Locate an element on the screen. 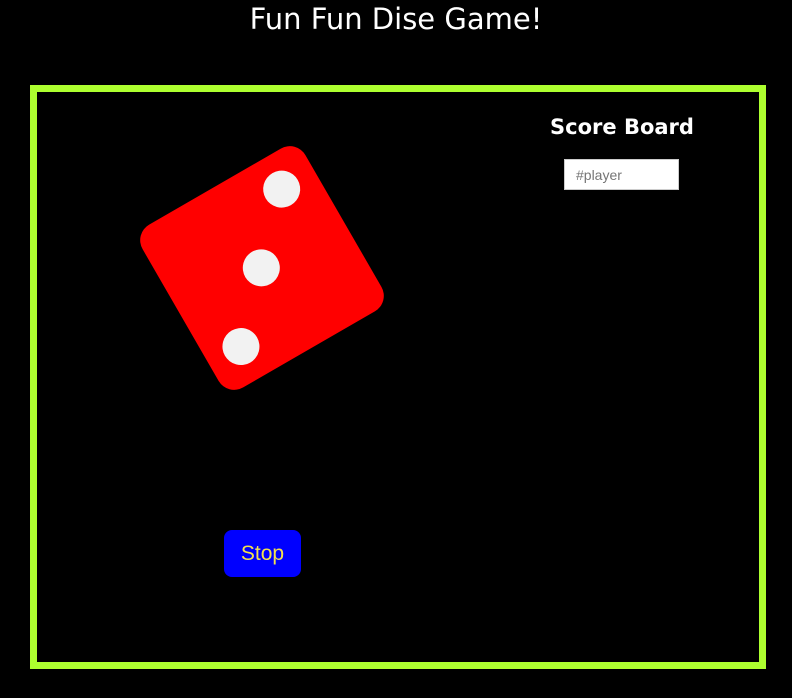 The image size is (792, 698). scoreboard-title: Score Board is located at coordinates (622, 127).